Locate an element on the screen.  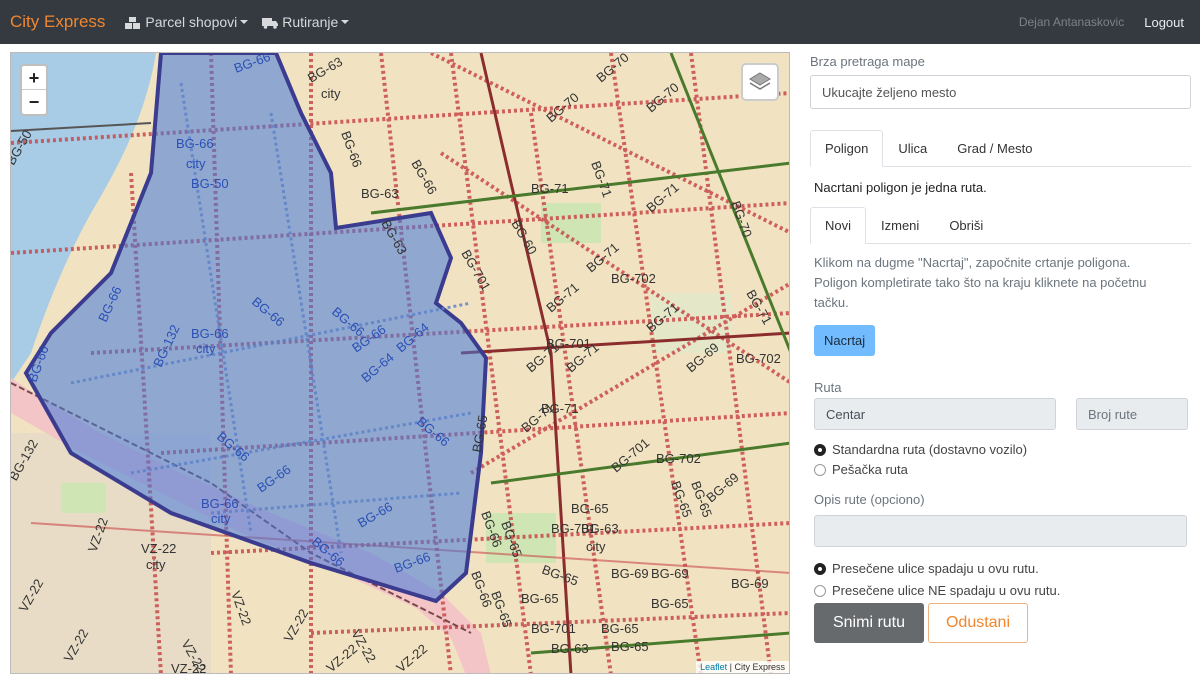
user-name: Dejan Antanaskovic is located at coordinates (1071, 22).